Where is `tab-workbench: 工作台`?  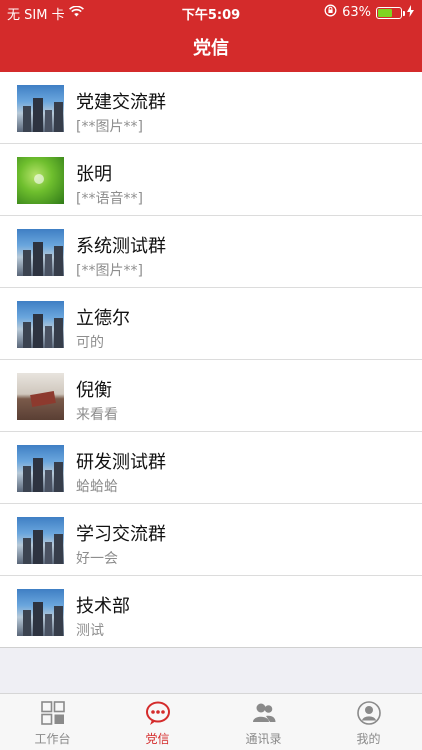
tab-workbench: 工作台 is located at coordinates (52, 722).